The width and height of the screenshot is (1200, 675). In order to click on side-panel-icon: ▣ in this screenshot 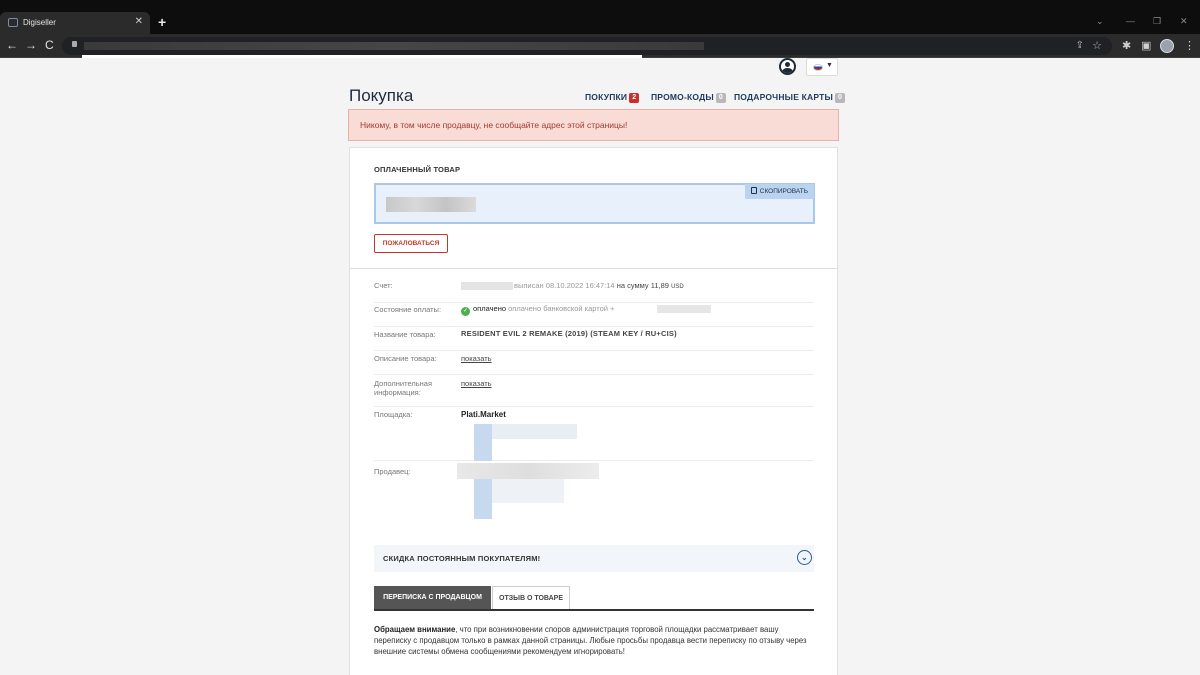, I will do `click(1146, 45)`.